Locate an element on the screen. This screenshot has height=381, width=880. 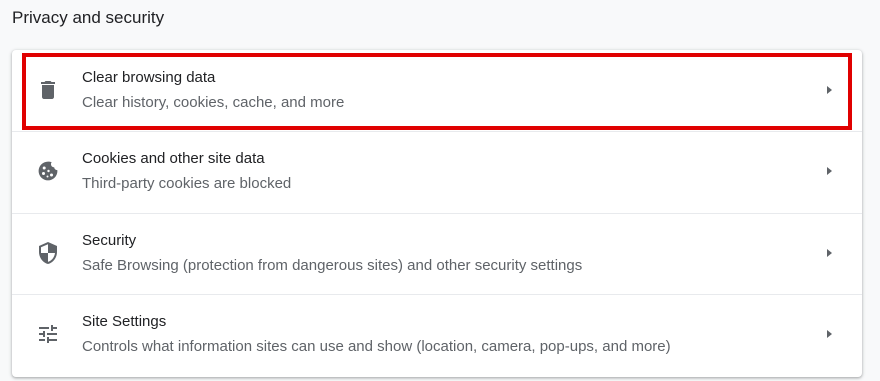
shield-icon is located at coordinates (48, 253).